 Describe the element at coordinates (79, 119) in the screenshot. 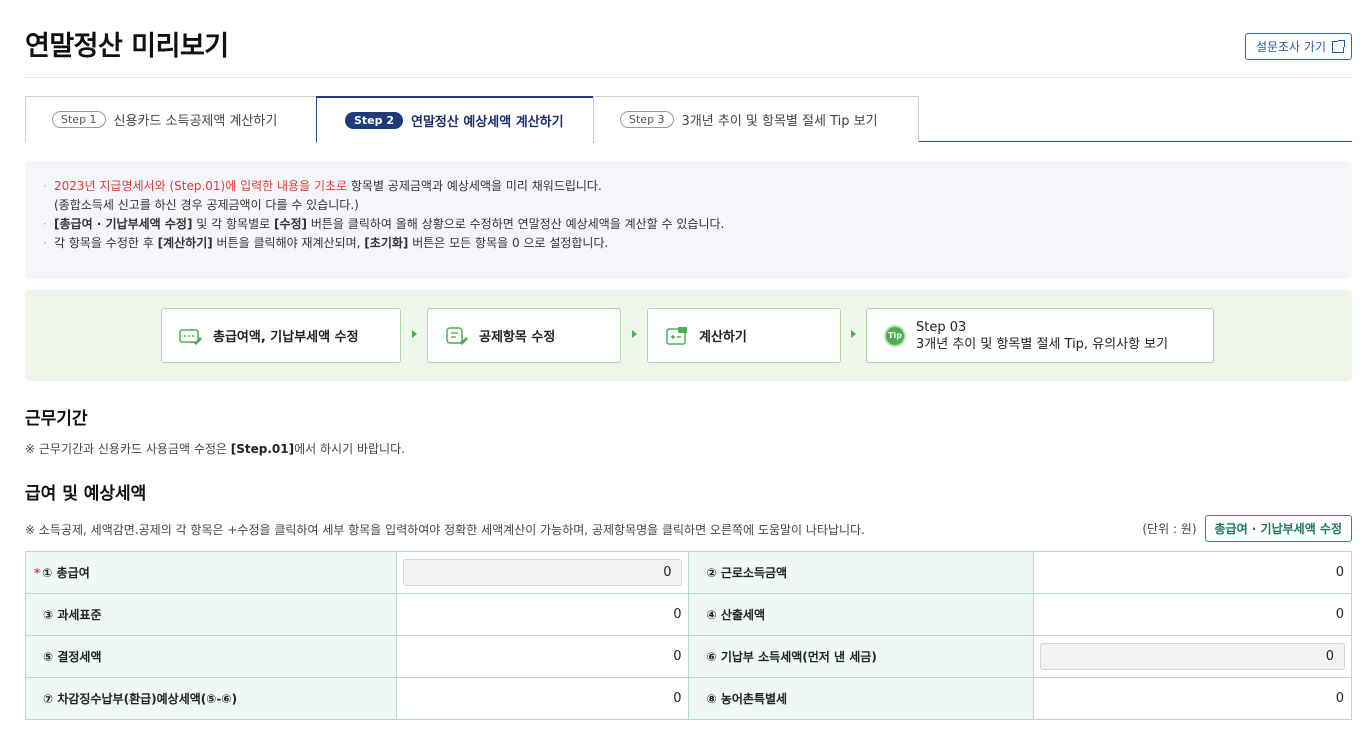

I see `step-pill: Step 1` at that location.